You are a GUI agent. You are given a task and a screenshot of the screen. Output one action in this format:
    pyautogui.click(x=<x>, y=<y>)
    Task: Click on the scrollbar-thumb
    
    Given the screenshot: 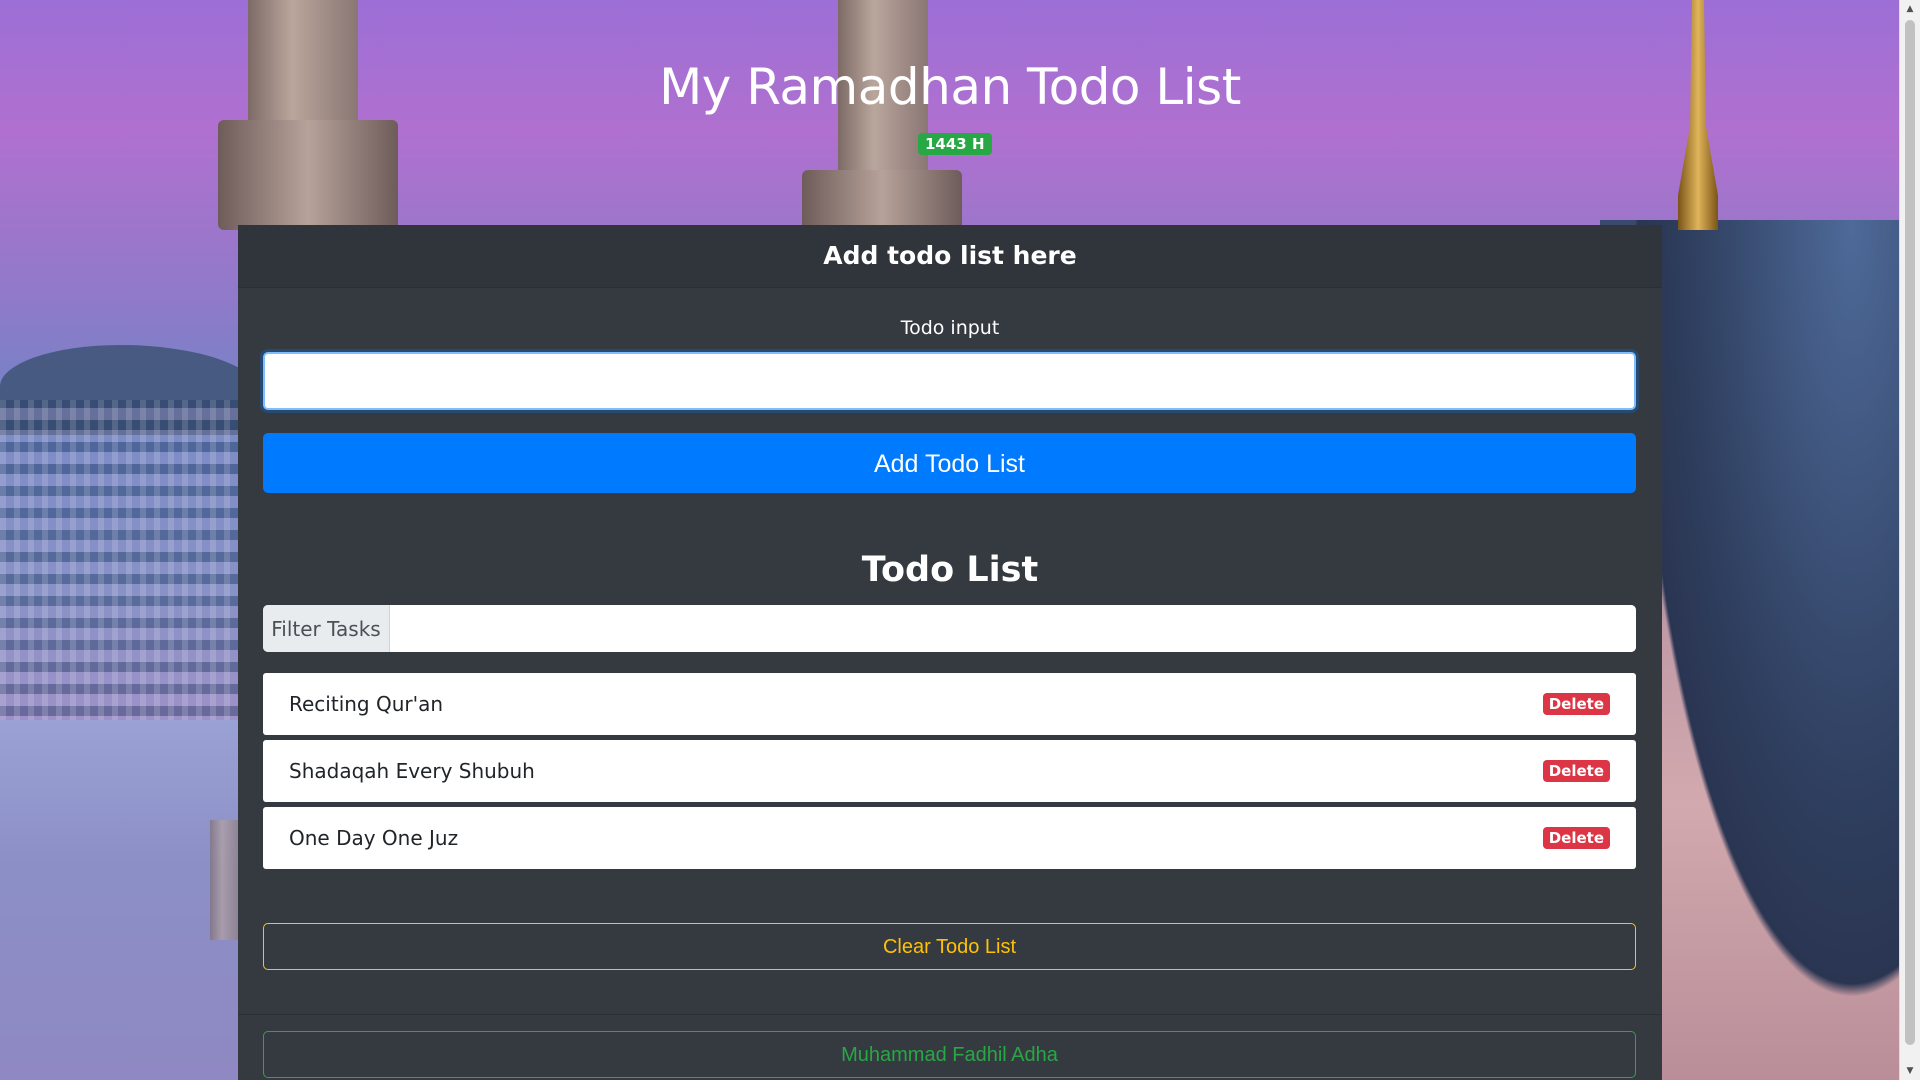 What is the action you would take?
    pyautogui.click(x=1910, y=532)
    